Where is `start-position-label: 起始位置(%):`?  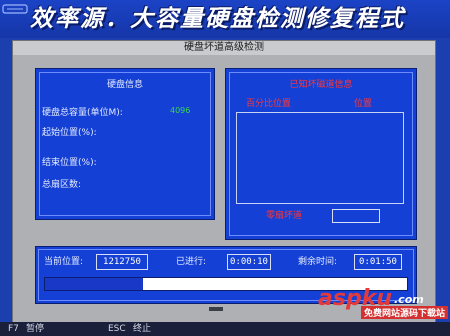 start-position-label: 起始位置(%): is located at coordinates (69, 133).